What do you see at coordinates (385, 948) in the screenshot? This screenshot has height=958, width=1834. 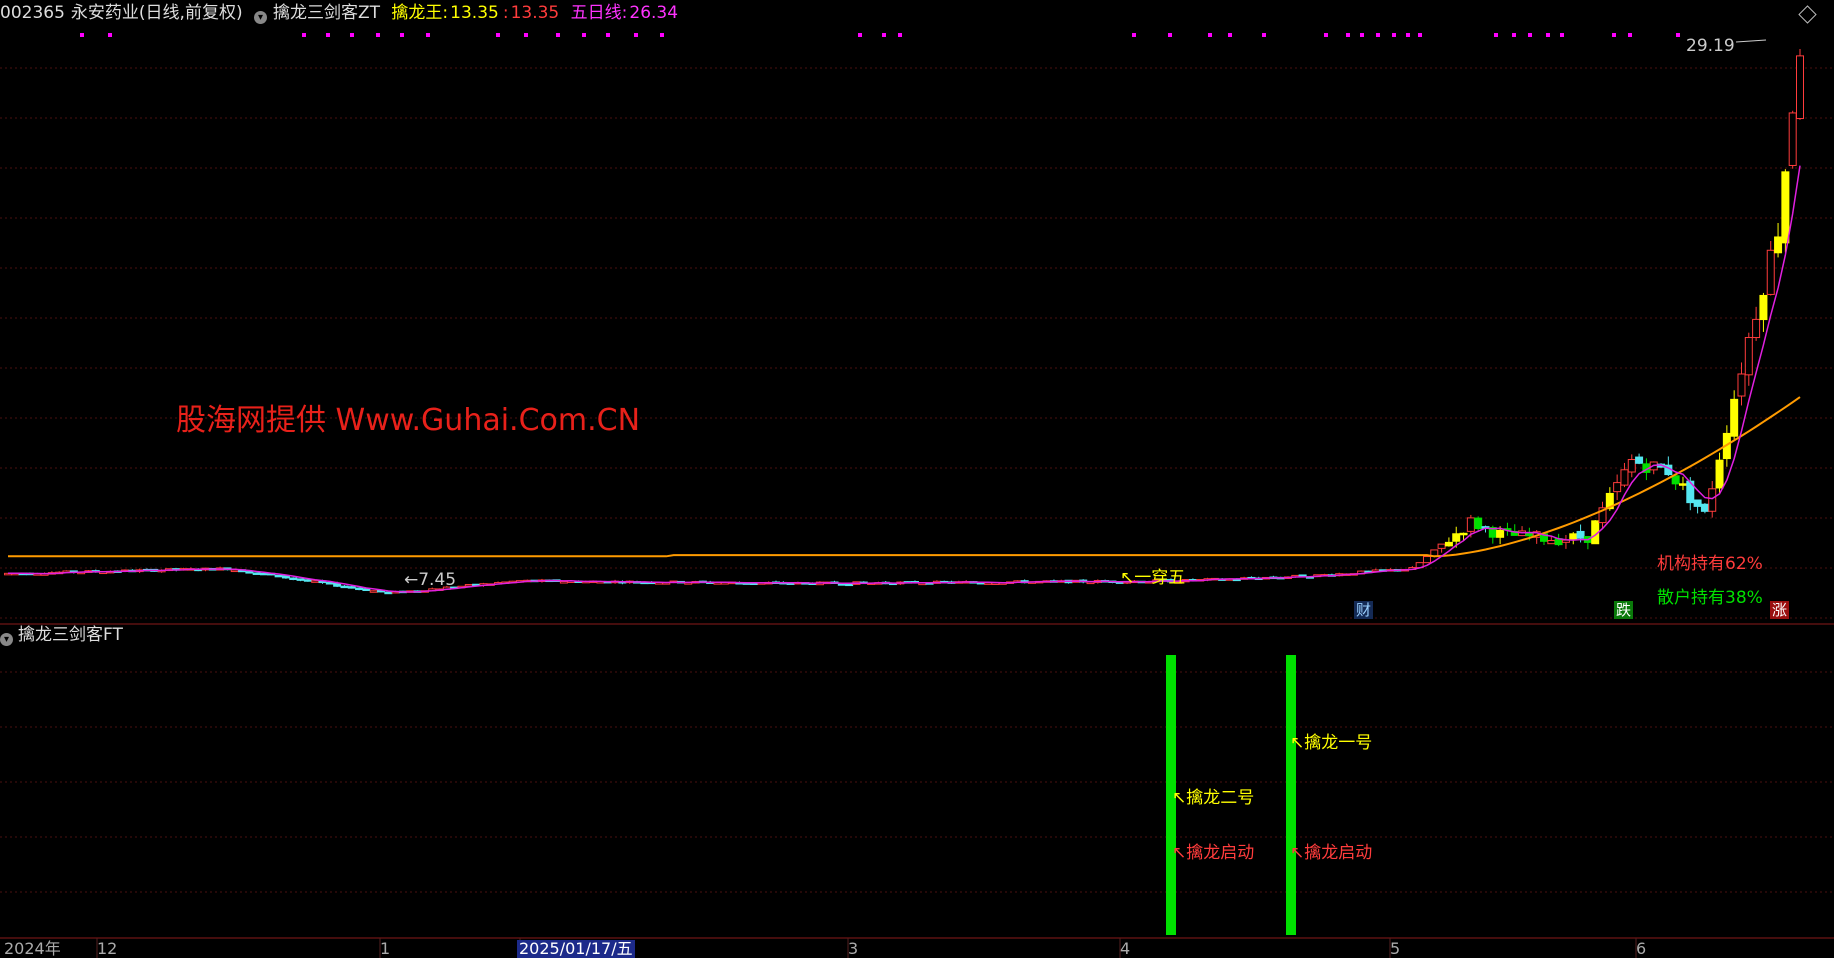 I see `x-label-1: 1` at bounding box center [385, 948].